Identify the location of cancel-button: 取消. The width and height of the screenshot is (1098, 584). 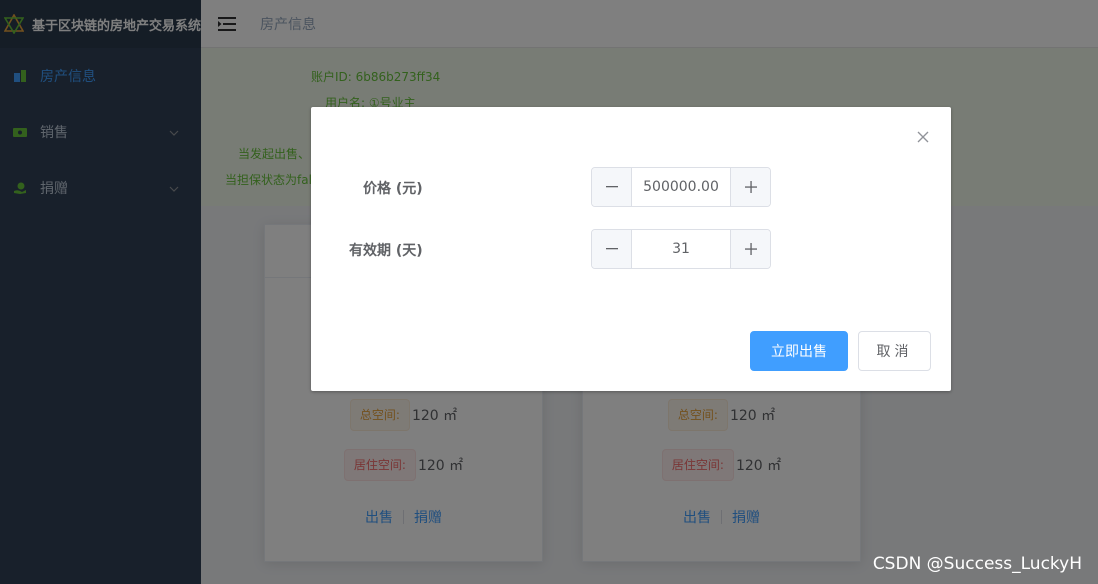
(894, 351).